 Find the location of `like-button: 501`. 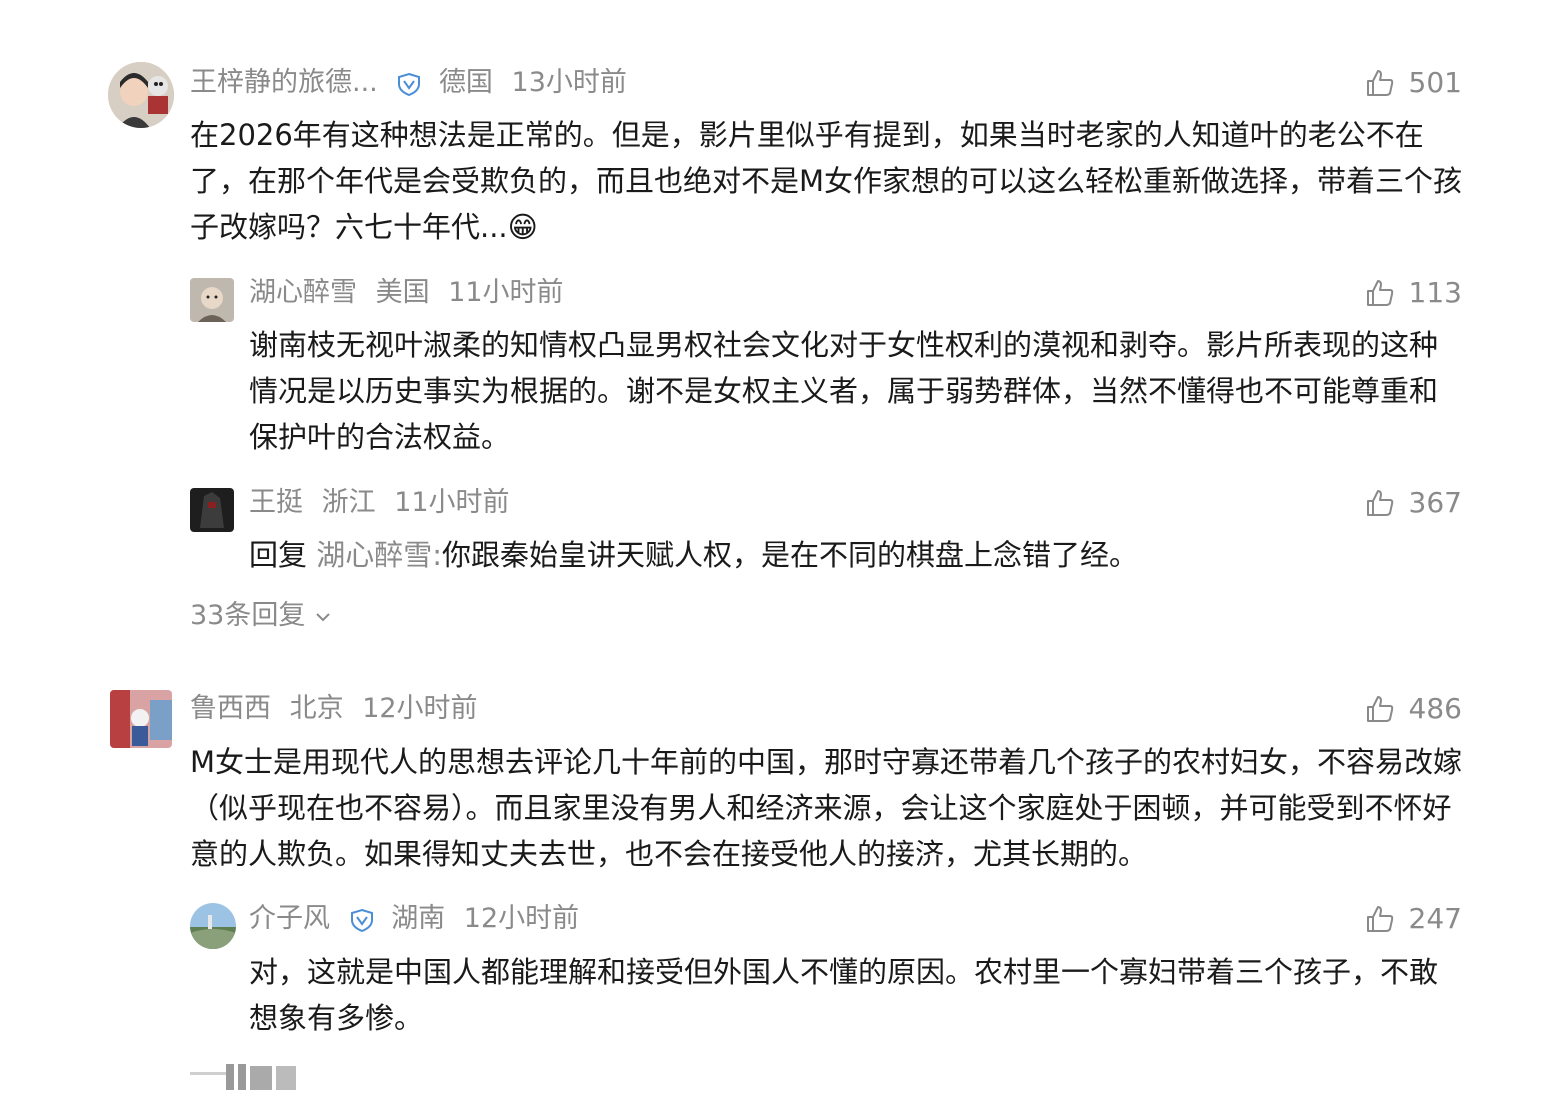

like-button: 501 is located at coordinates (1413, 83).